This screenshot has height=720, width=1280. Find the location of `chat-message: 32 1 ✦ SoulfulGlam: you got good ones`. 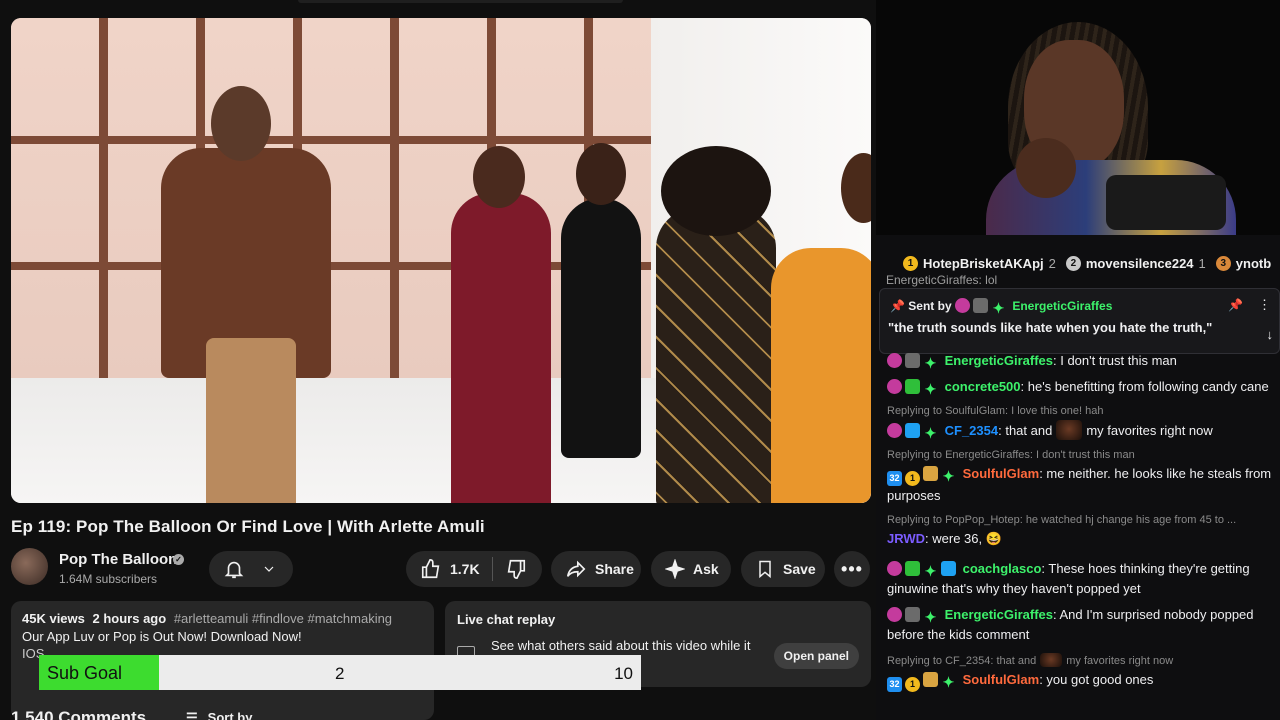

chat-message: 32 1 ✦ SoulfulGlam: you got good ones is located at coordinates (1078, 681).